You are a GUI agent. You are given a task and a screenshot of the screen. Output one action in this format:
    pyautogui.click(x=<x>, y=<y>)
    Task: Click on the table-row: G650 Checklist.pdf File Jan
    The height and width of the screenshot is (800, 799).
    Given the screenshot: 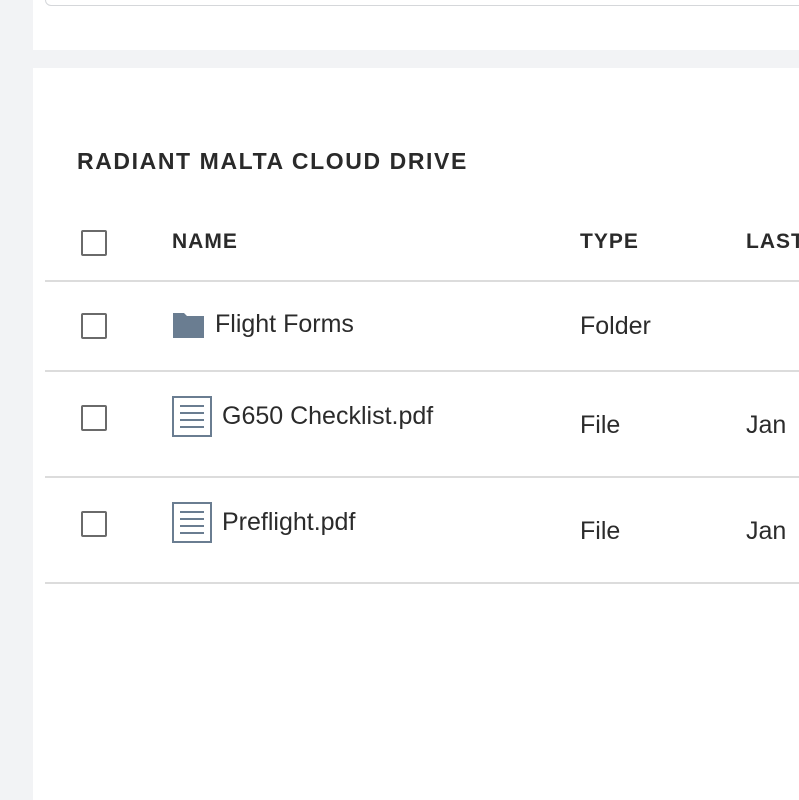 What is the action you would take?
    pyautogui.click(x=422, y=425)
    